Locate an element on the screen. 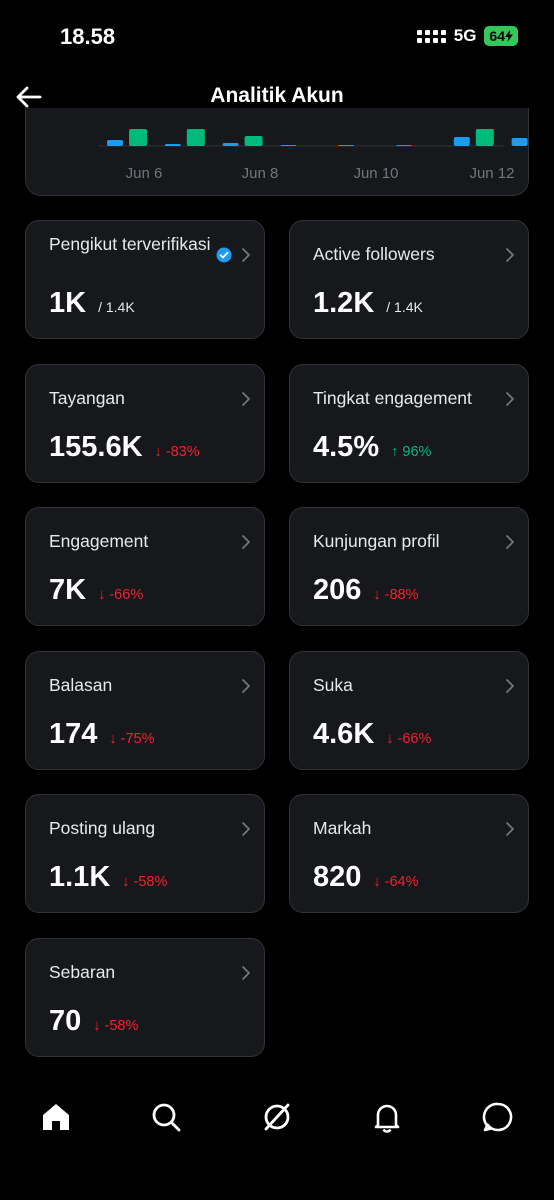 The image size is (554, 1200). metric-value-row: 174 ↓ -75% is located at coordinates (102, 734).